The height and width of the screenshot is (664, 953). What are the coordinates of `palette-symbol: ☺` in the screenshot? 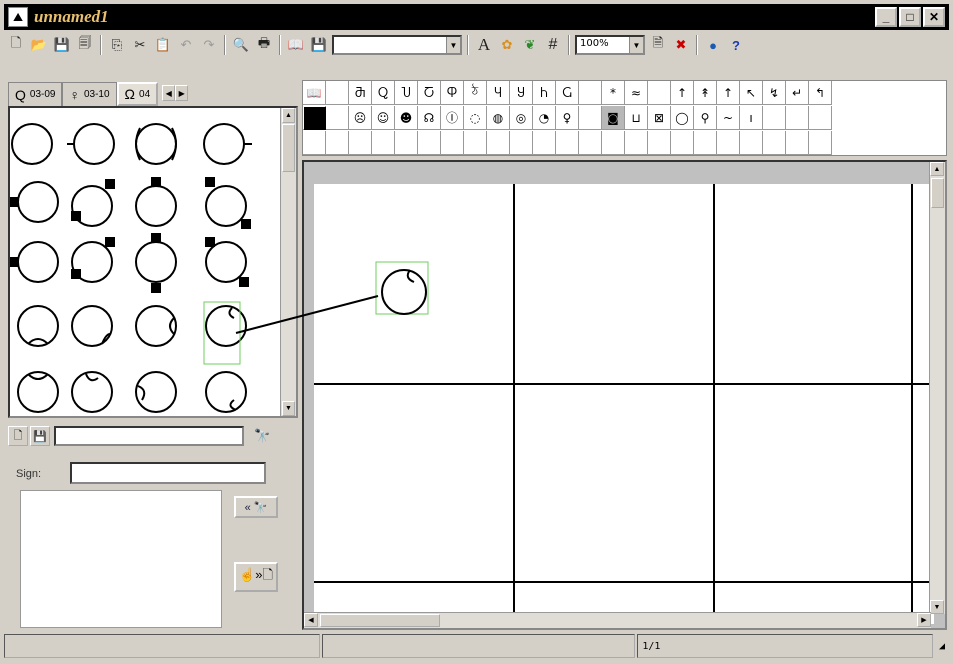 It's located at (383, 118).